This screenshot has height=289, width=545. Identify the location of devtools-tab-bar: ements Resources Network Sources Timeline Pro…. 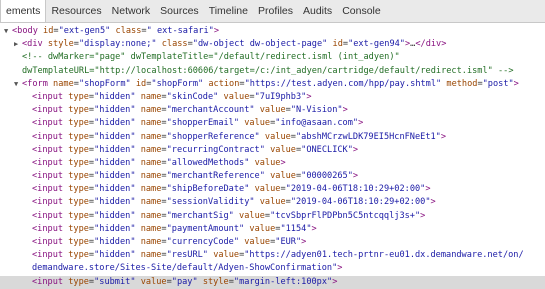
(272, 11).